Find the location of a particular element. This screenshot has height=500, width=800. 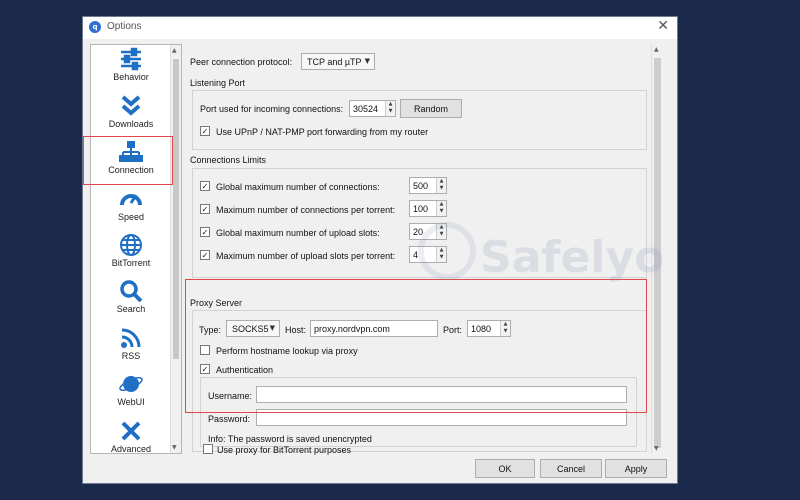

sidebar-scroll-thumb is located at coordinates (176, 209).